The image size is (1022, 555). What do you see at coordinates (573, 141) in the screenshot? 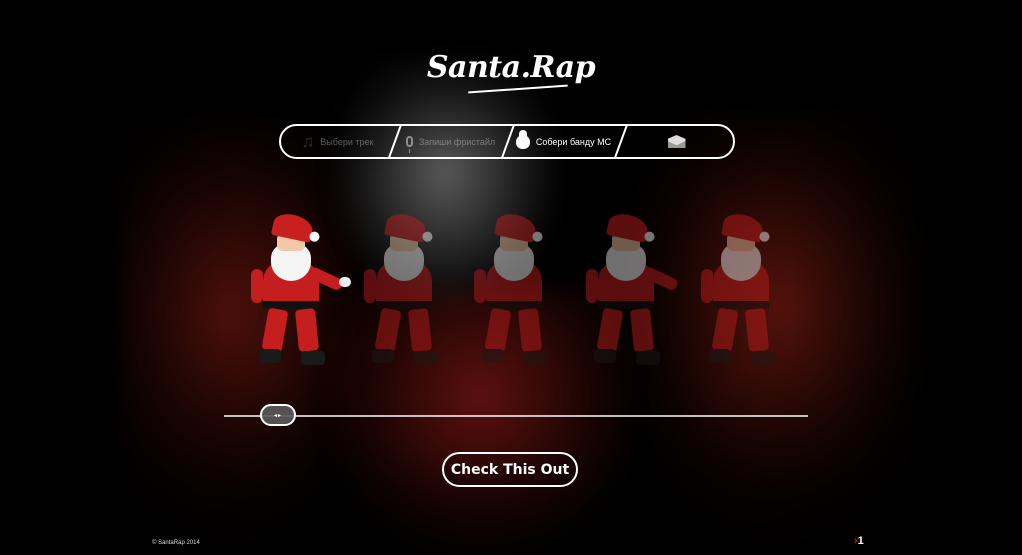
I see `step-label: Собери банду МС` at bounding box center [573, 141].